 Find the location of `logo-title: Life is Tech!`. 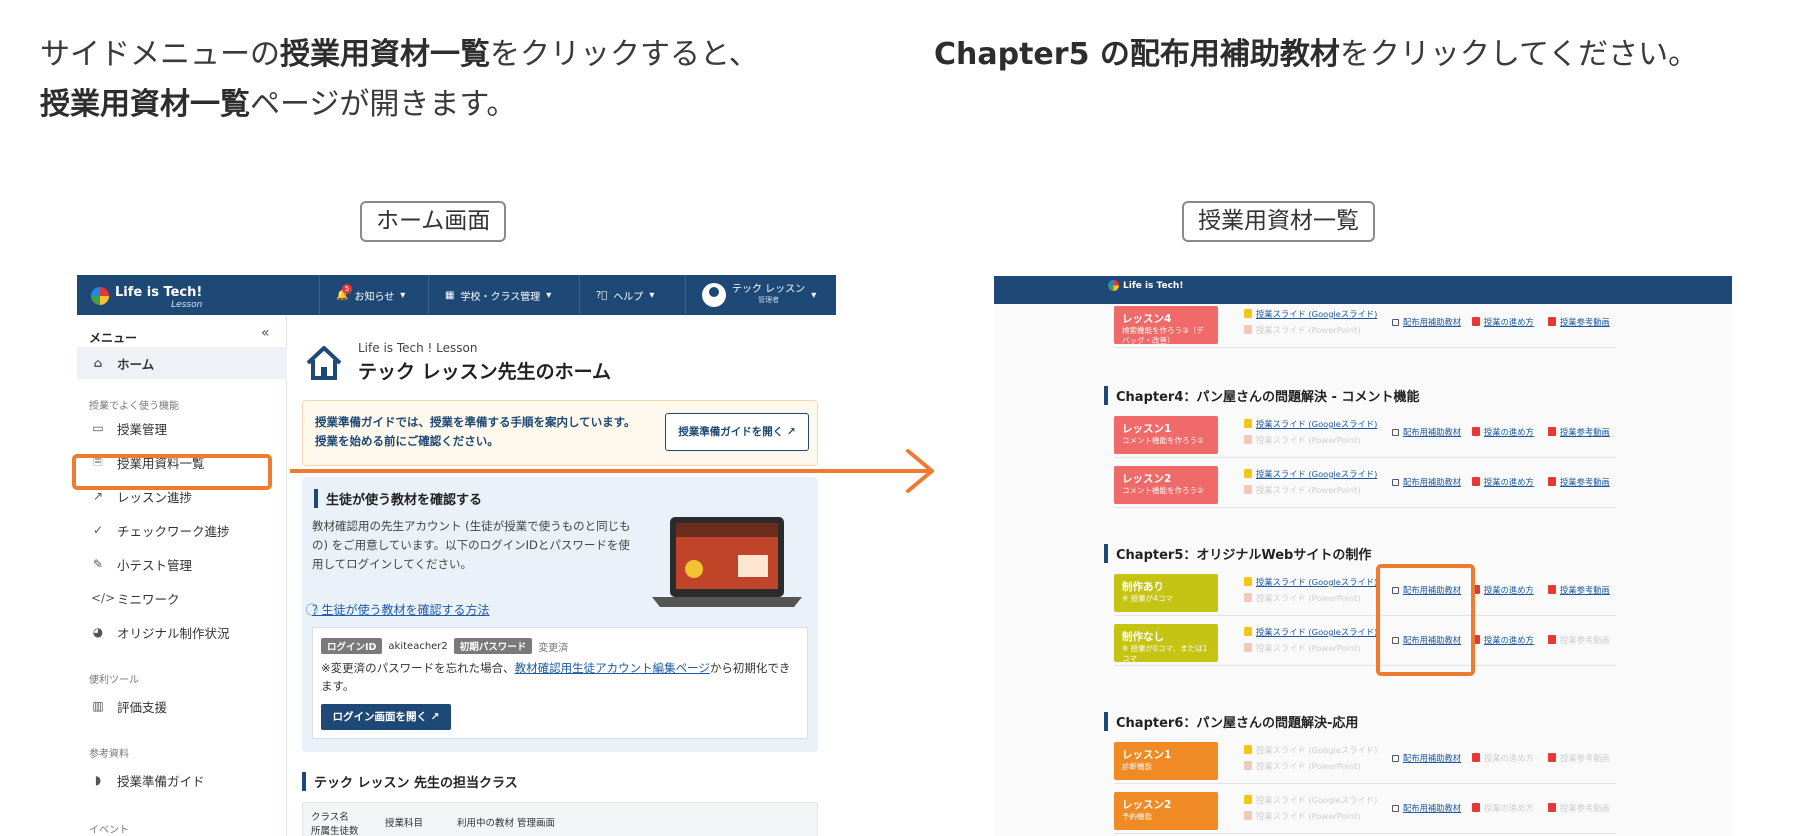

logo-title: Life is Tech! is located at coordinates (159, 292).